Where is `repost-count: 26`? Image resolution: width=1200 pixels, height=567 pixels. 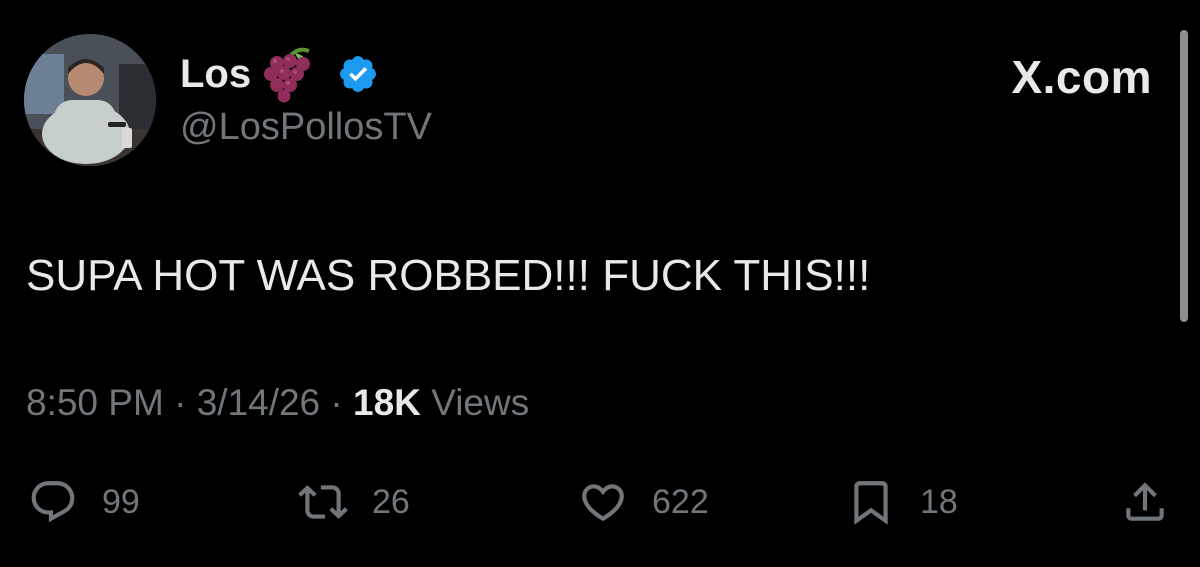
repost-count: 26 is located at coordinates (391, 502).